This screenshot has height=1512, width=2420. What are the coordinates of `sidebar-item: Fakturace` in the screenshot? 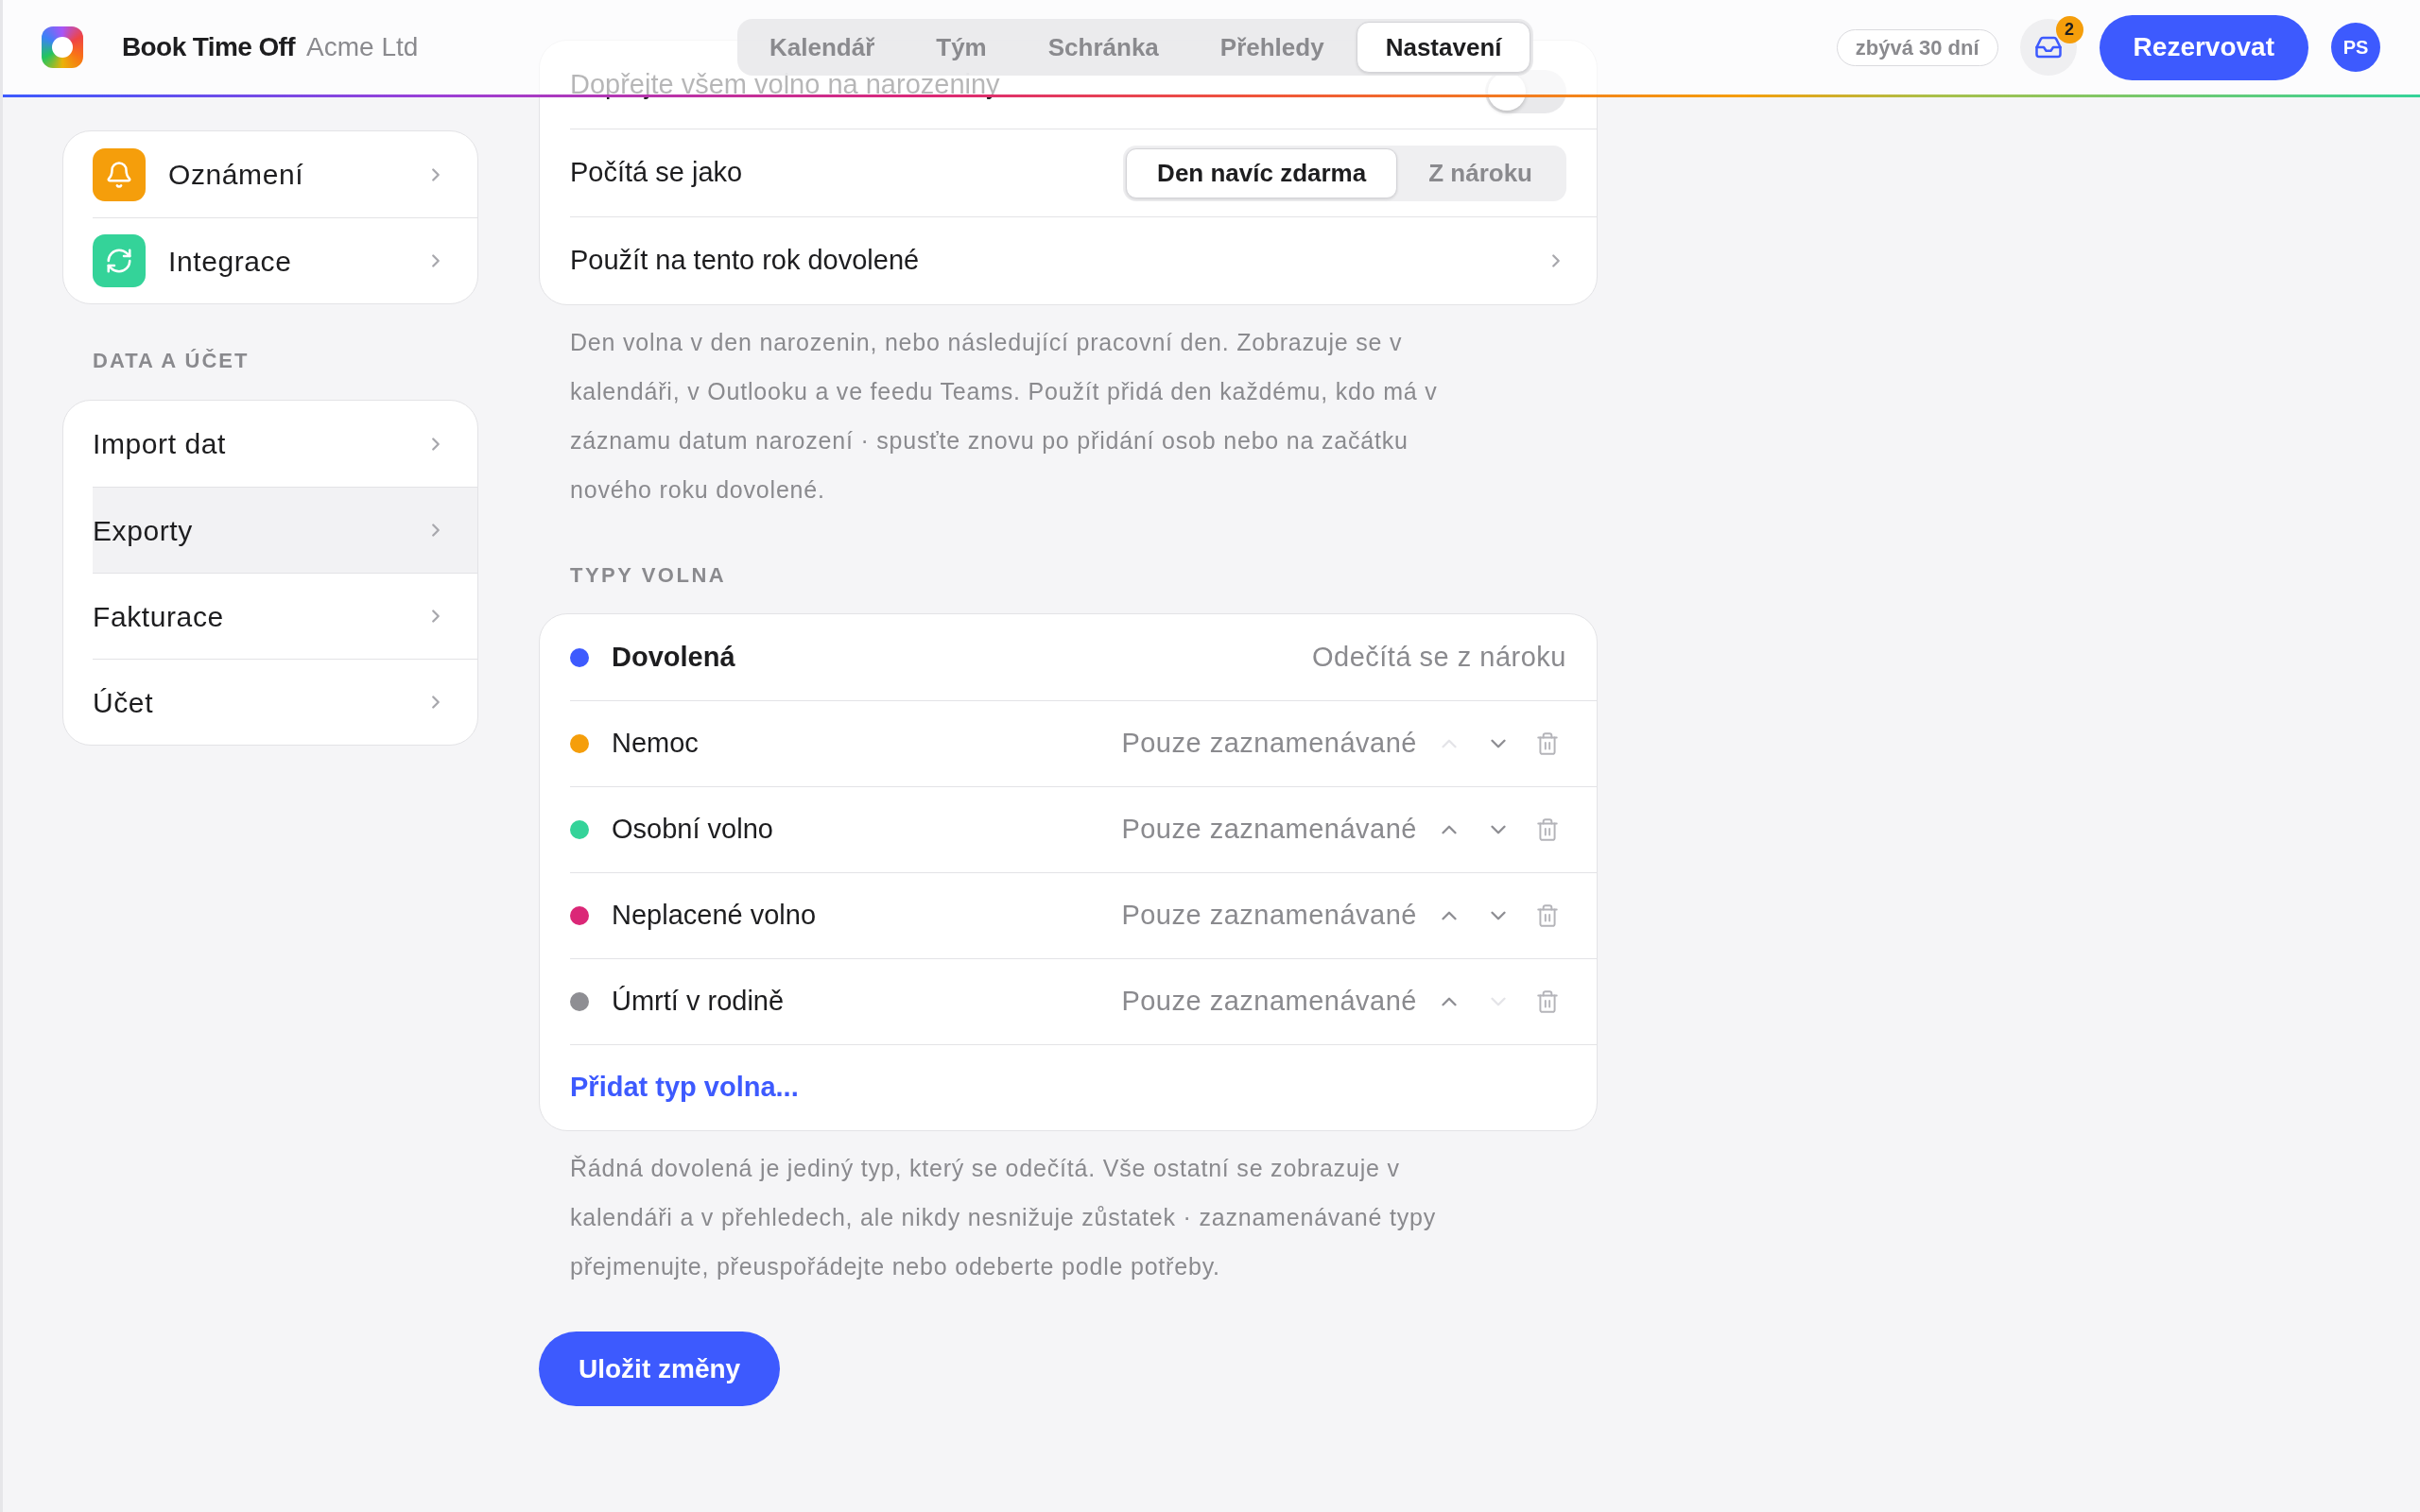 It's located at (285, 616).